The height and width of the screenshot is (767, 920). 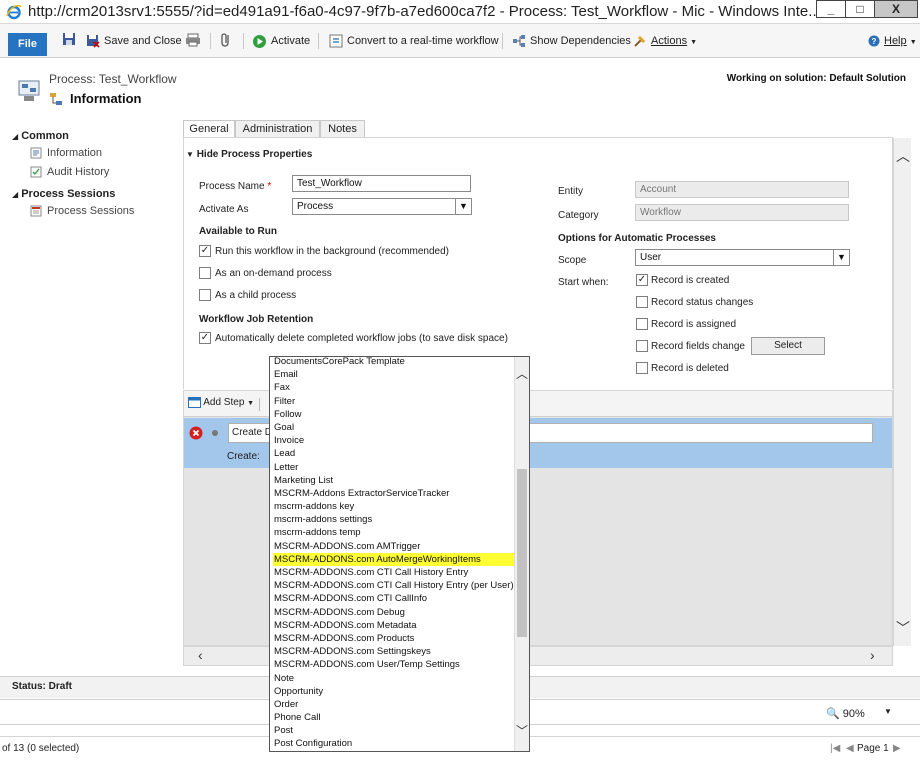 What do you see at coordinates (642, 280) in the screenshot?
I see `record-created-checkbox: ✓` at bounding box center [642, 280].